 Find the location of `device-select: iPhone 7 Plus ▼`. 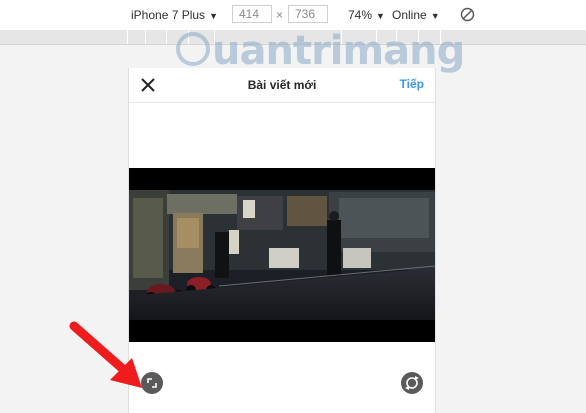

device-select: iPhone 7 Plus ▼ is located at coordinates (174, 15).